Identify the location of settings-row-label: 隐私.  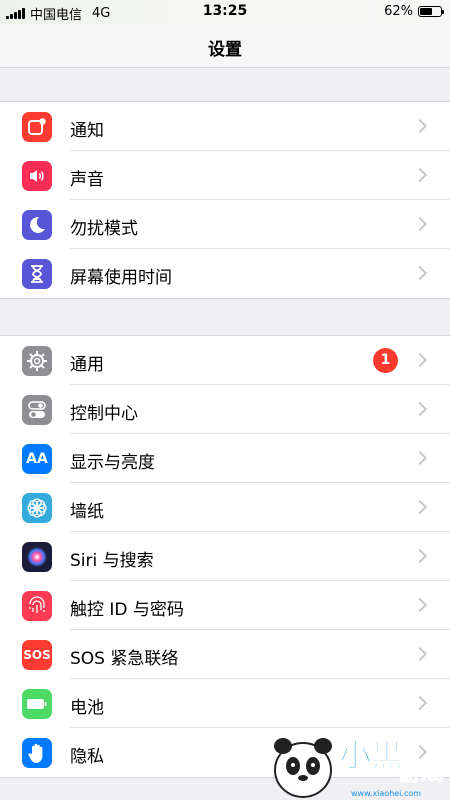
(87, 757).